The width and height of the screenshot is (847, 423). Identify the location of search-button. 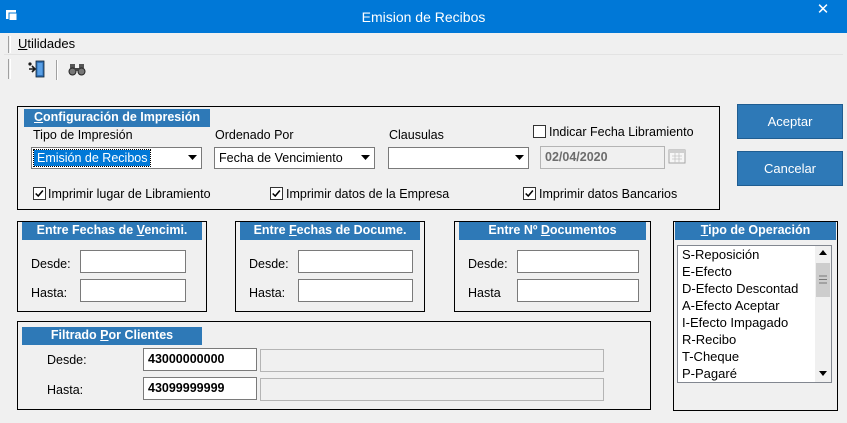
(77, 69).